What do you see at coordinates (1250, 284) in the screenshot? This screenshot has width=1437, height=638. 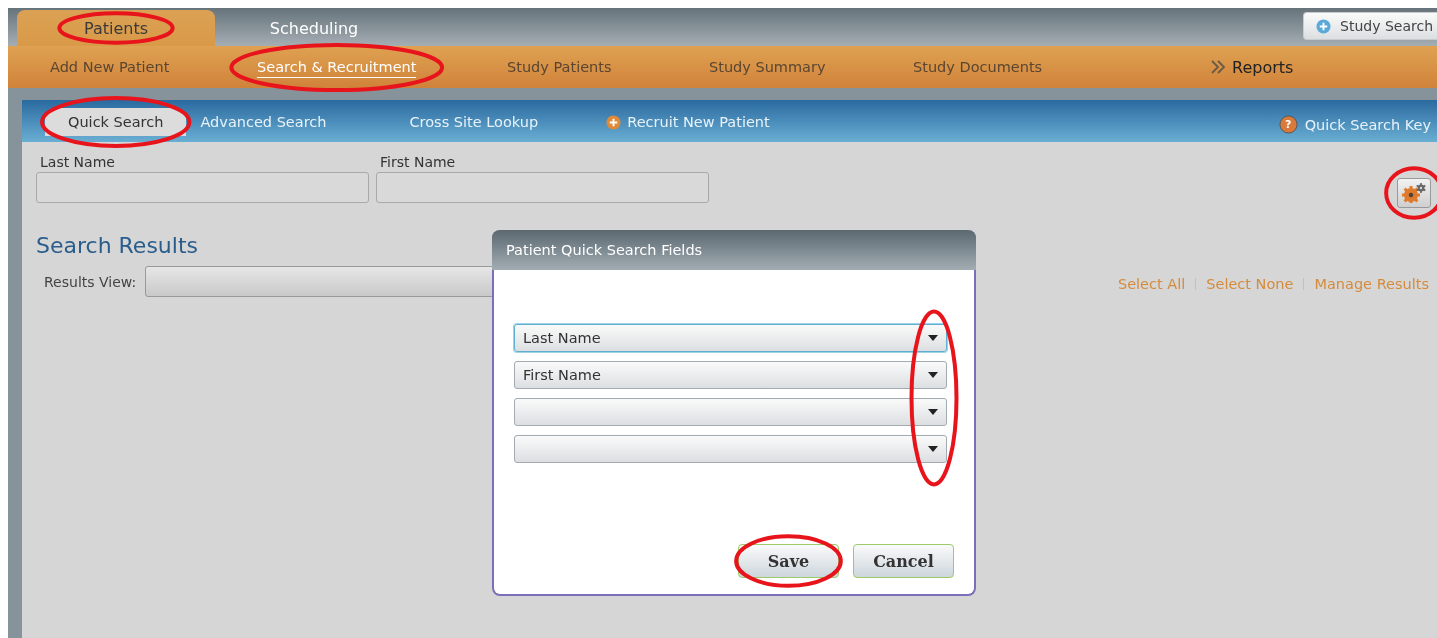 I see `selection-link: Select None` at bounding box center [1250, 284].